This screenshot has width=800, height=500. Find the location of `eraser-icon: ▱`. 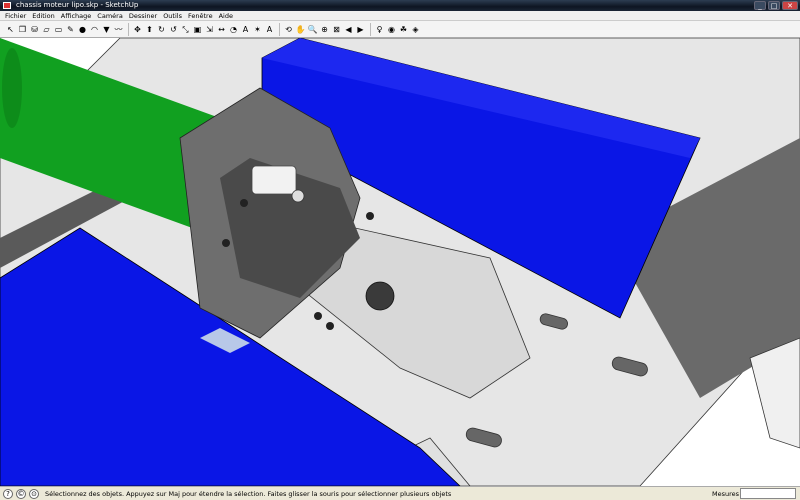

eraser-icon: ▱ is located at coordinates (46, 29).